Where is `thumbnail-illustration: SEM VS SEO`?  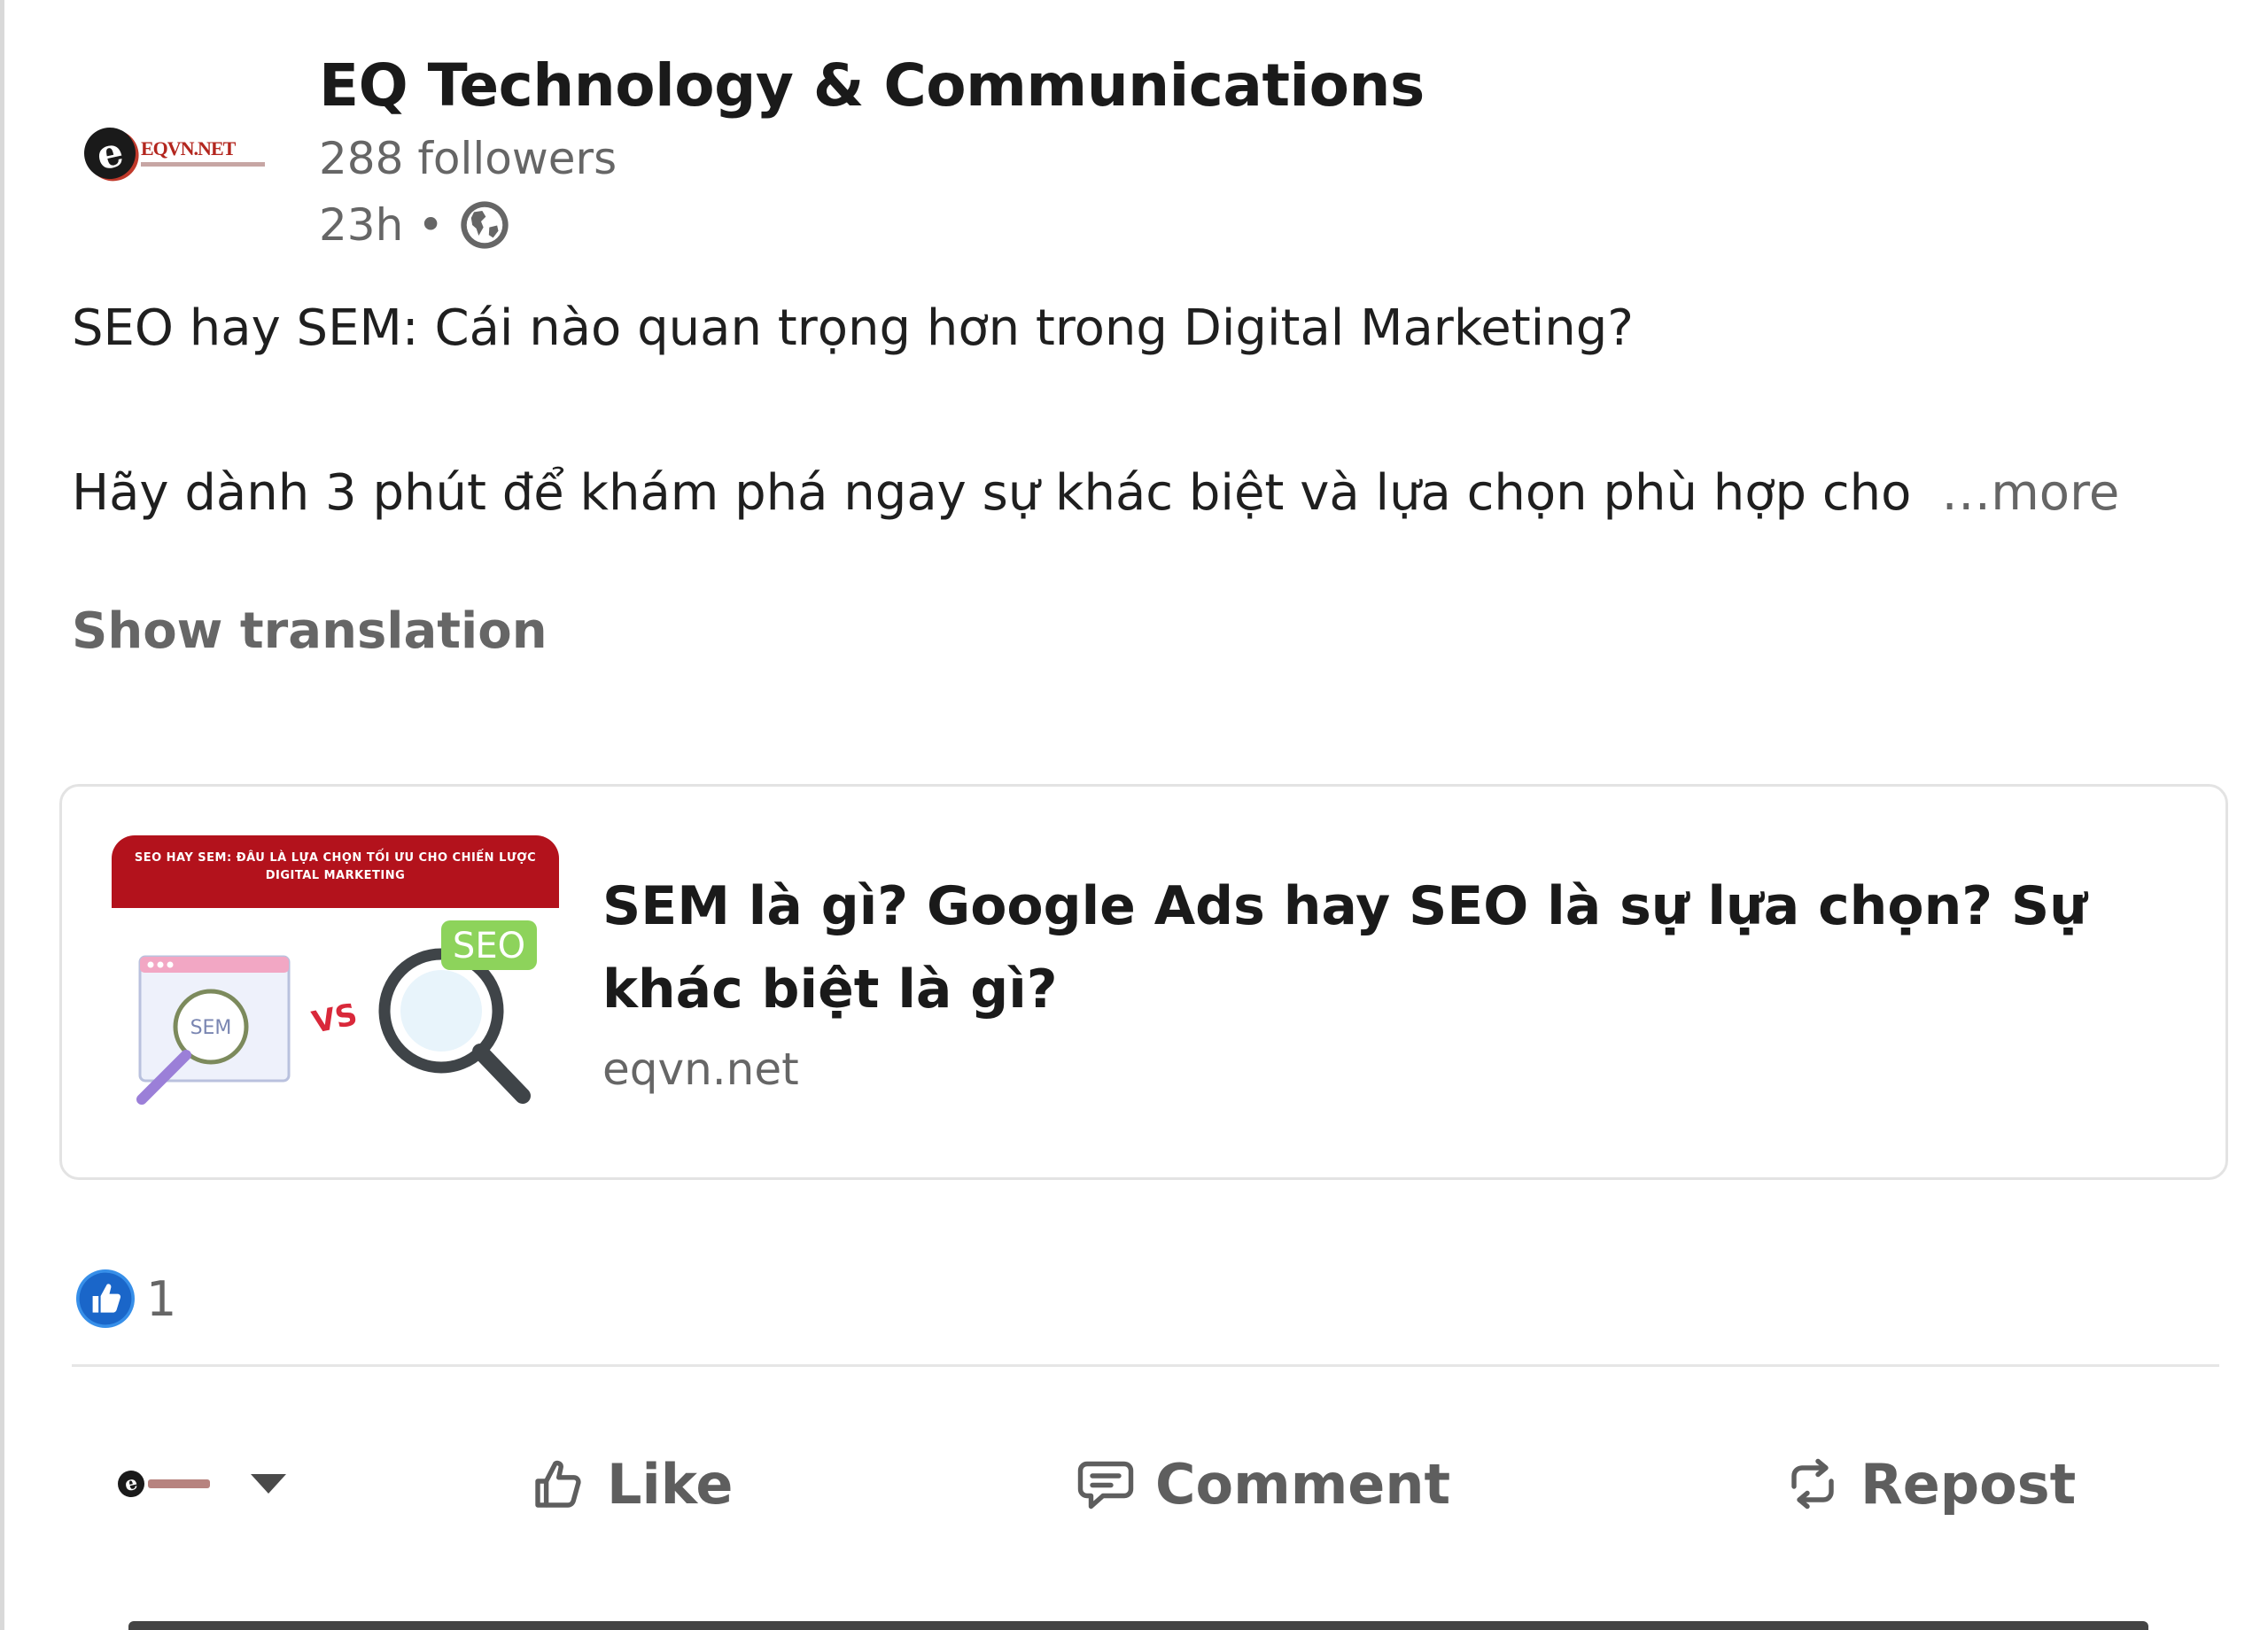 thumbnail-illustration: SEM VS SEO is located at coordinates (336, 1012).